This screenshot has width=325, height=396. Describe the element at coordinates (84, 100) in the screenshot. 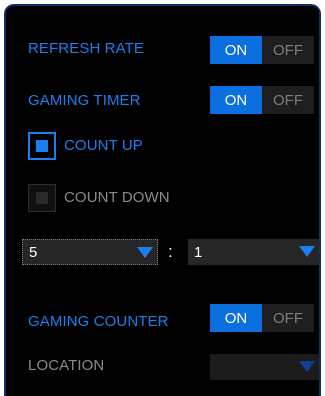

I see `gaming-timer-label: GAMING TIMER` at that location.